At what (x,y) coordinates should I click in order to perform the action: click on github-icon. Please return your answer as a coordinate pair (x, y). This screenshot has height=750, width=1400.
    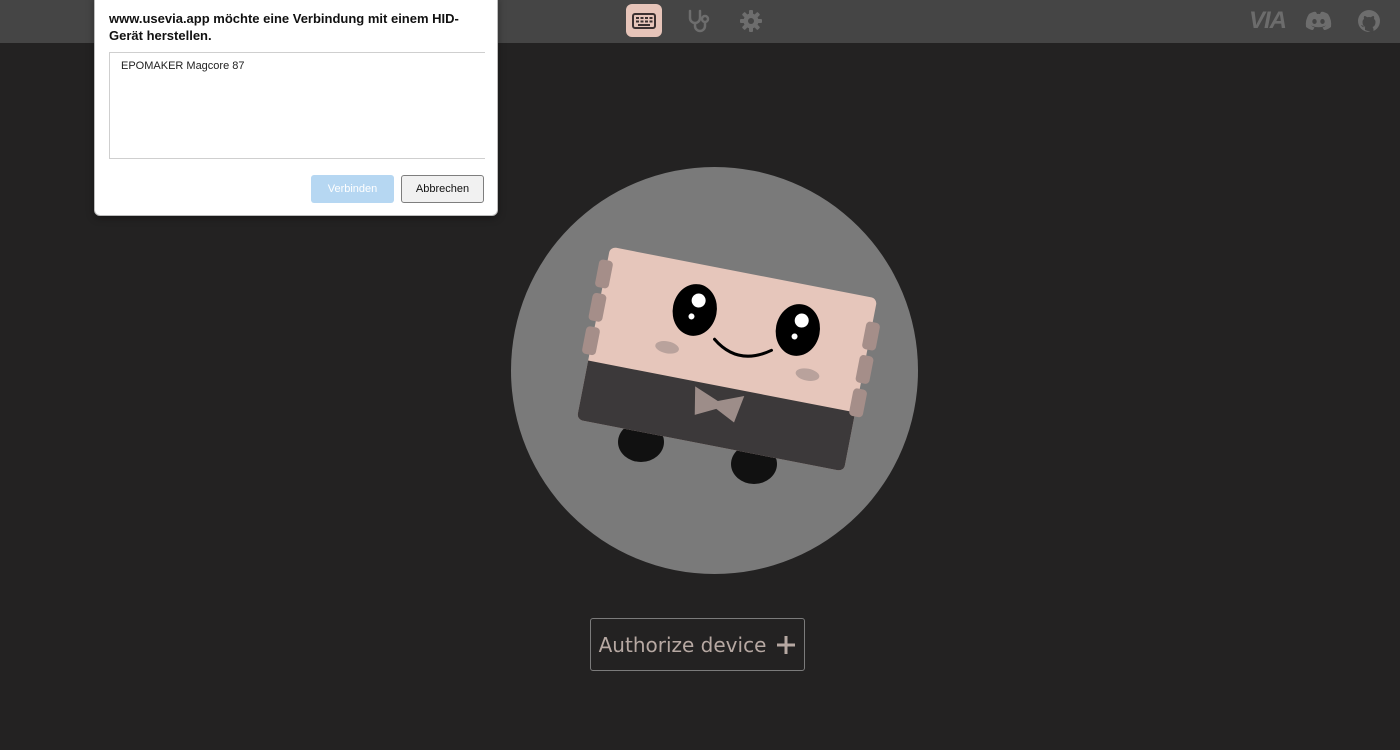
    Looking at the image, I should click on (1369, 21).